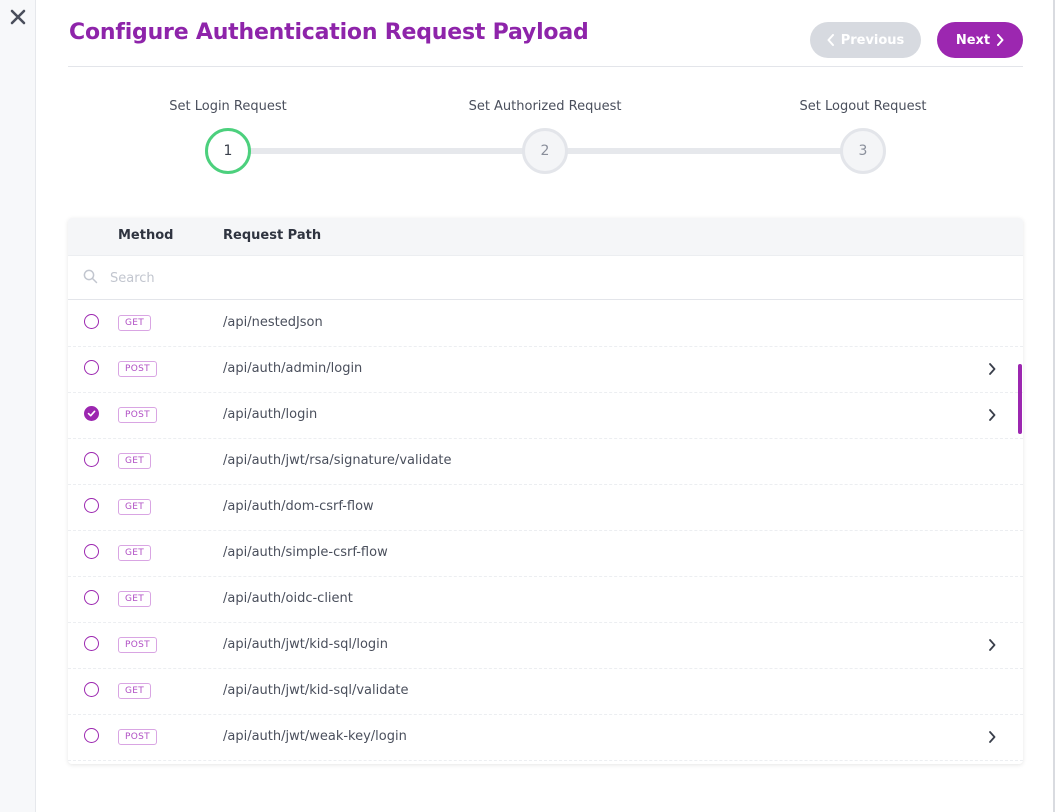 This screenshot has height=812, width=1055. What do you see at coordinates (973, 40) in the screenshot?
I see `next-label: Next` at bounding box center [973, 40].